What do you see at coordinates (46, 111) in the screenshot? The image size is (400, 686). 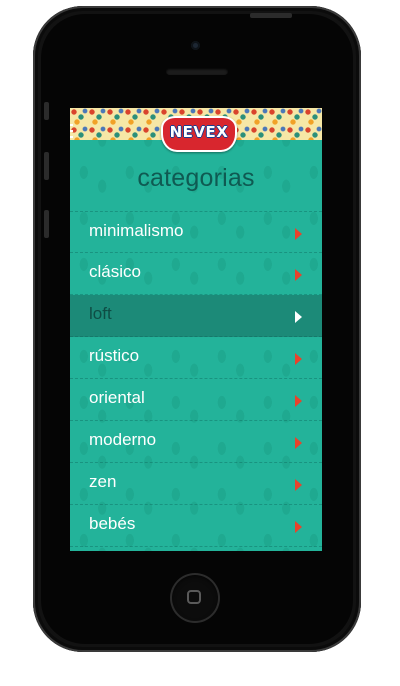 I see `mute-switch` at bounding box center [46, 111].